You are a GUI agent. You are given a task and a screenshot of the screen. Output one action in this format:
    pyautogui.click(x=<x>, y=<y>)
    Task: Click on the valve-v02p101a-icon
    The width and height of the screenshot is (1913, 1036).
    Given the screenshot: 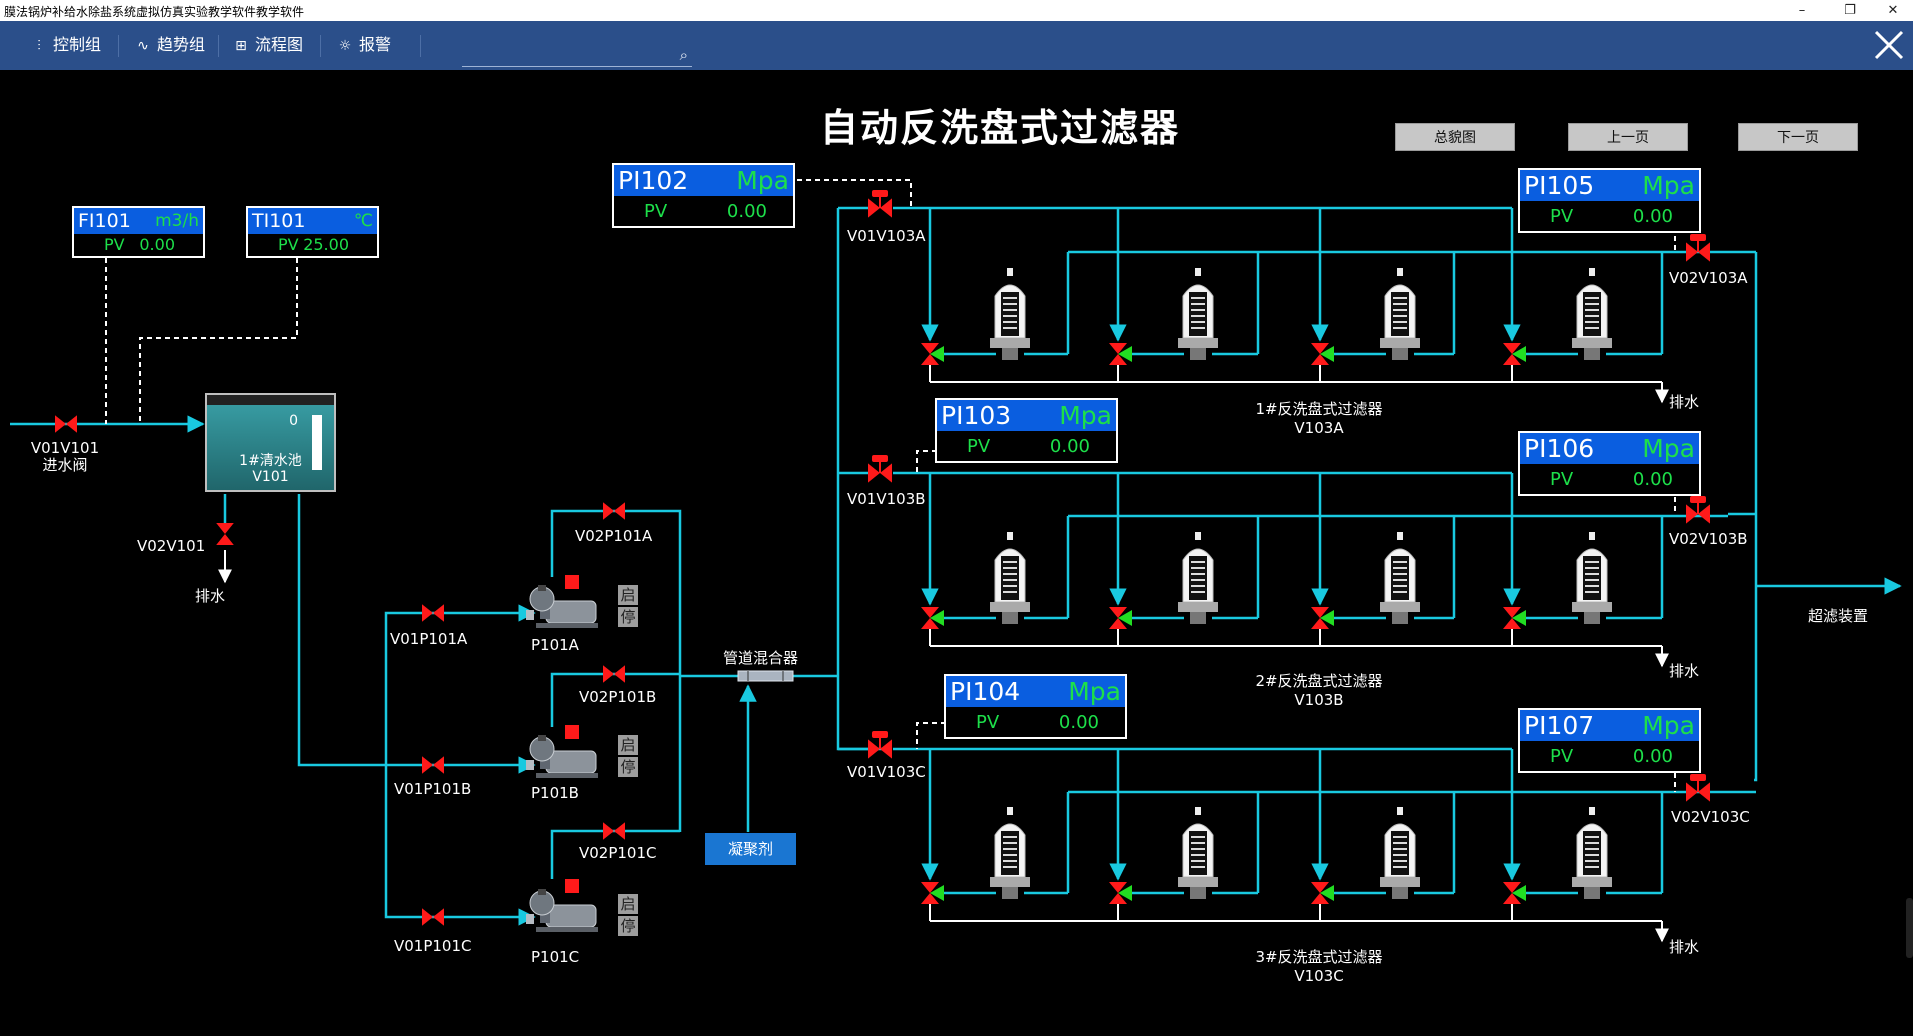 What is the action you would take?
    pyautogui.click(x=614, y=511)
    